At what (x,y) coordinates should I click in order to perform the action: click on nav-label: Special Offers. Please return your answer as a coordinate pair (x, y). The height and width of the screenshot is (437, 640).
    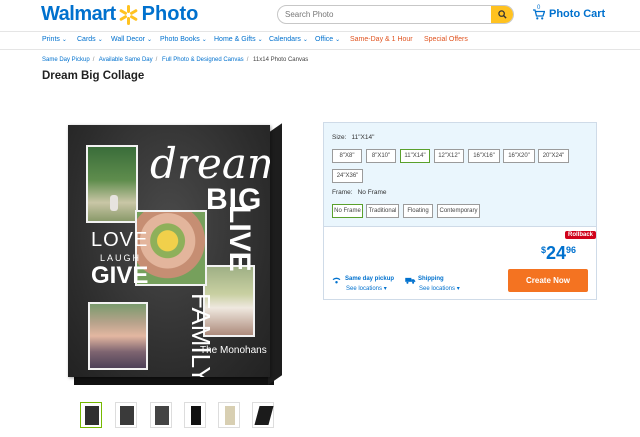
    Looking at the image, I should click on (446, 39).